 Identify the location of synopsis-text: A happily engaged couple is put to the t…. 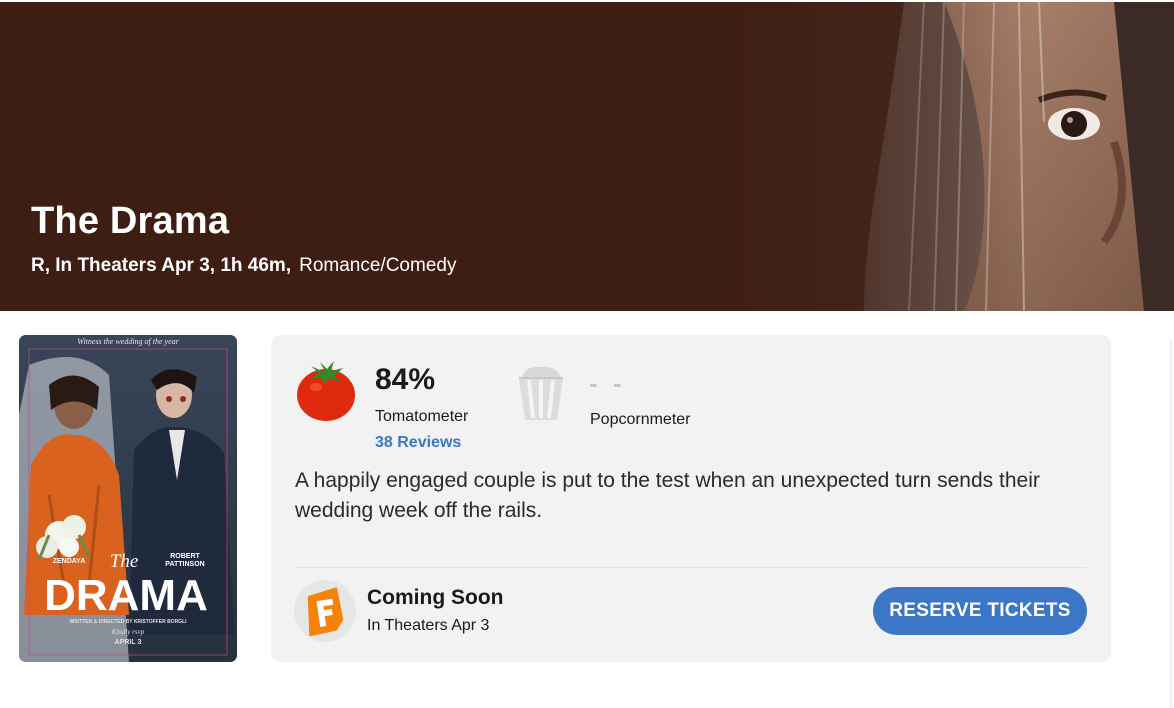
(667, 495).